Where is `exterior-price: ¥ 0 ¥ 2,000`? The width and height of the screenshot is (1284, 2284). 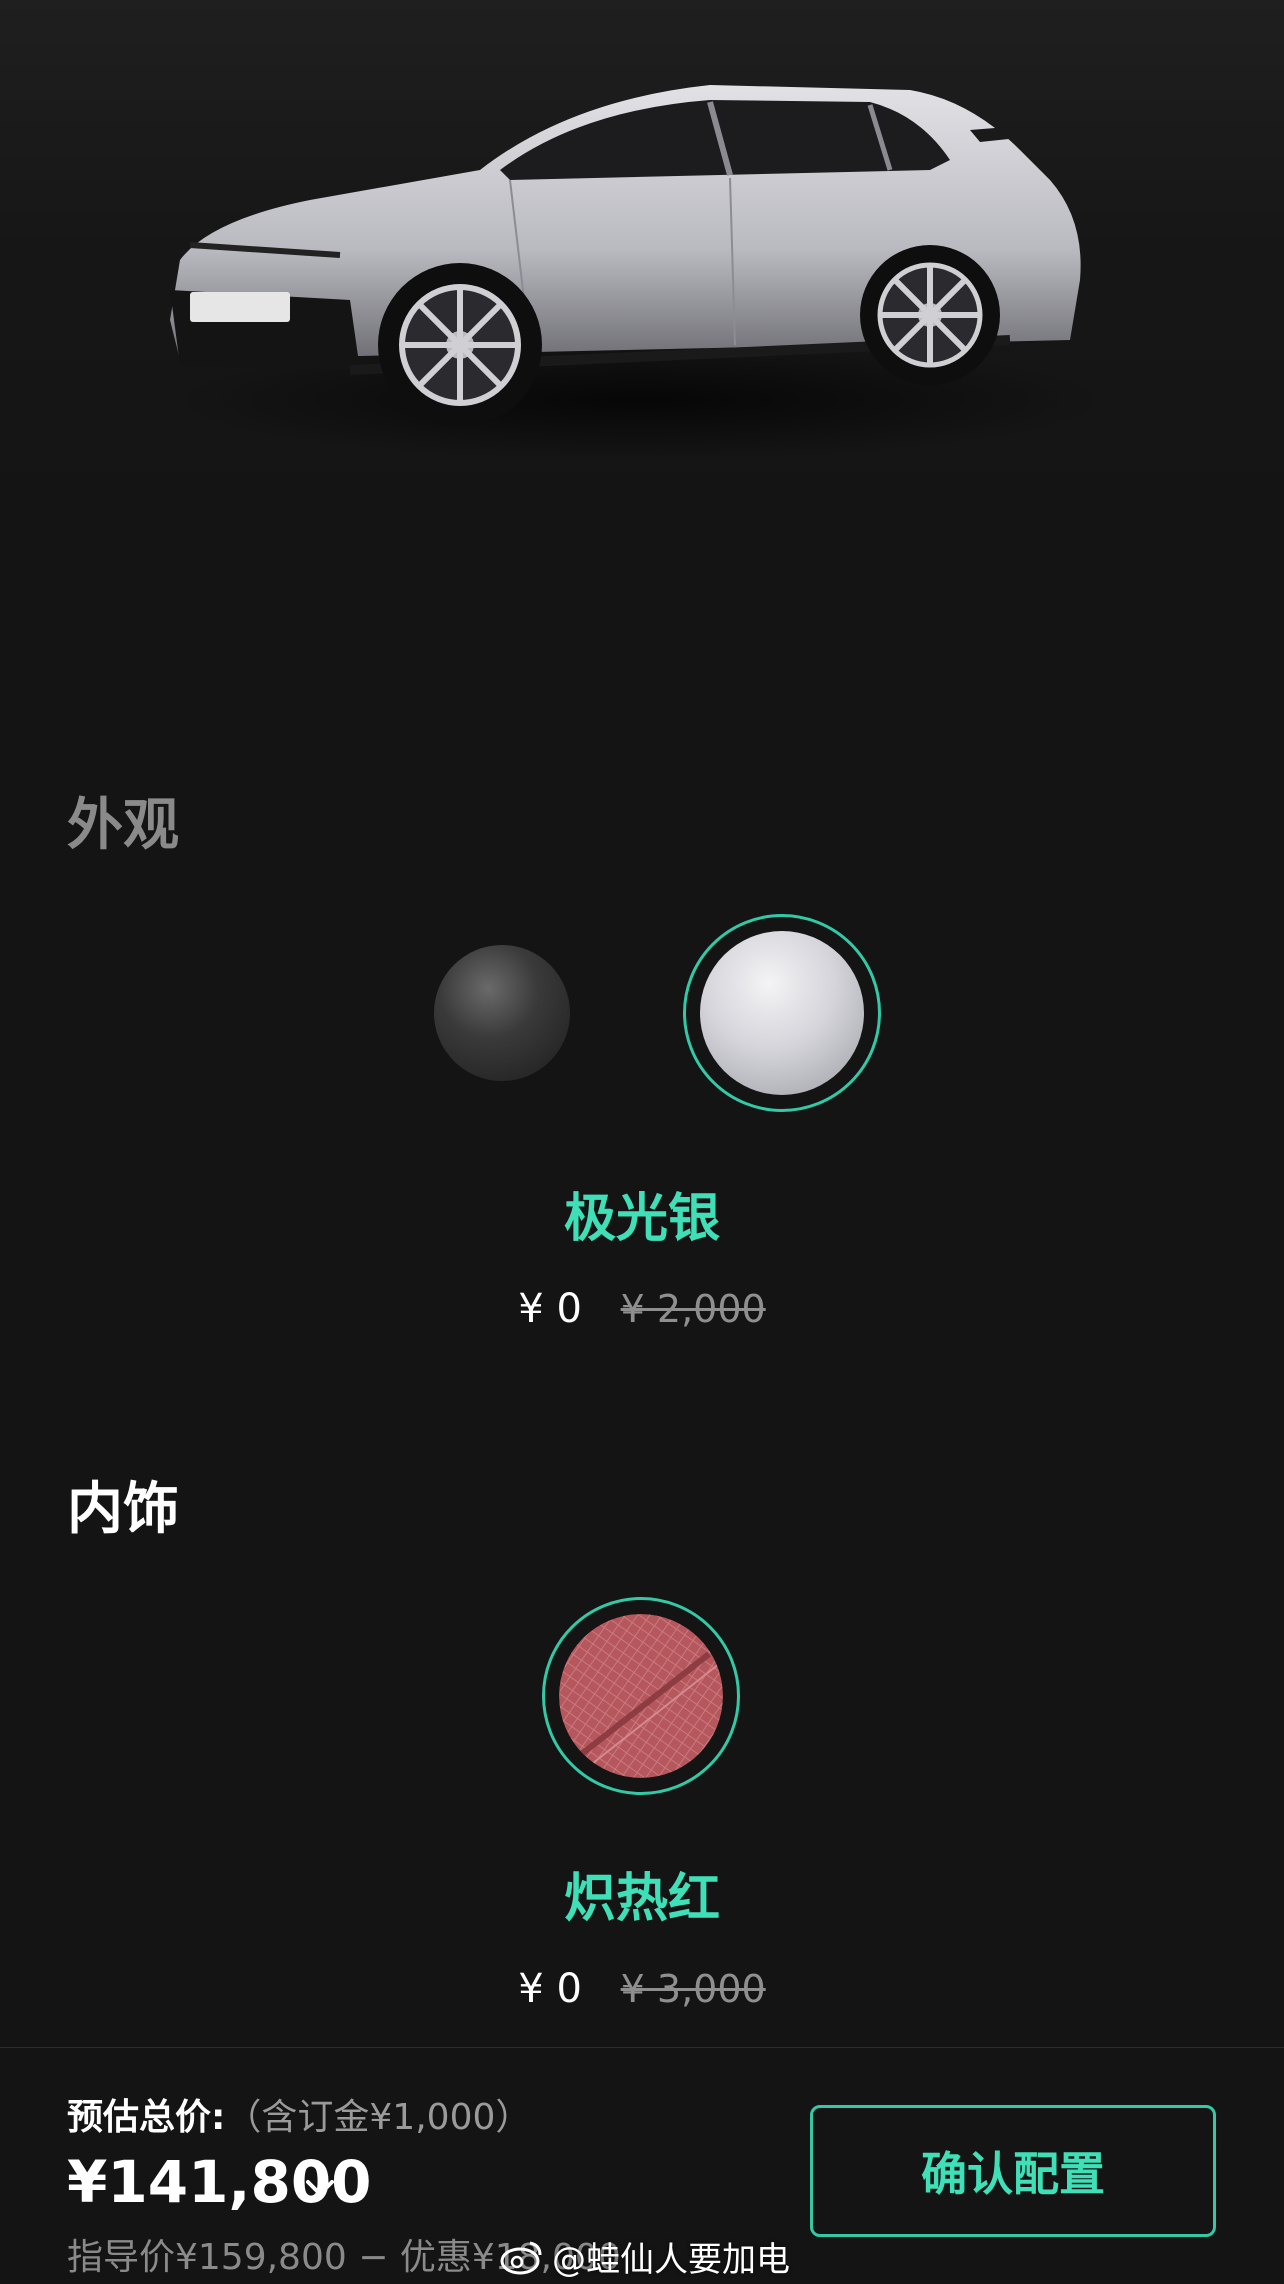 exterior-price: ¥ 0 ¥ 2,000 is located at coordinates (642, 1309).